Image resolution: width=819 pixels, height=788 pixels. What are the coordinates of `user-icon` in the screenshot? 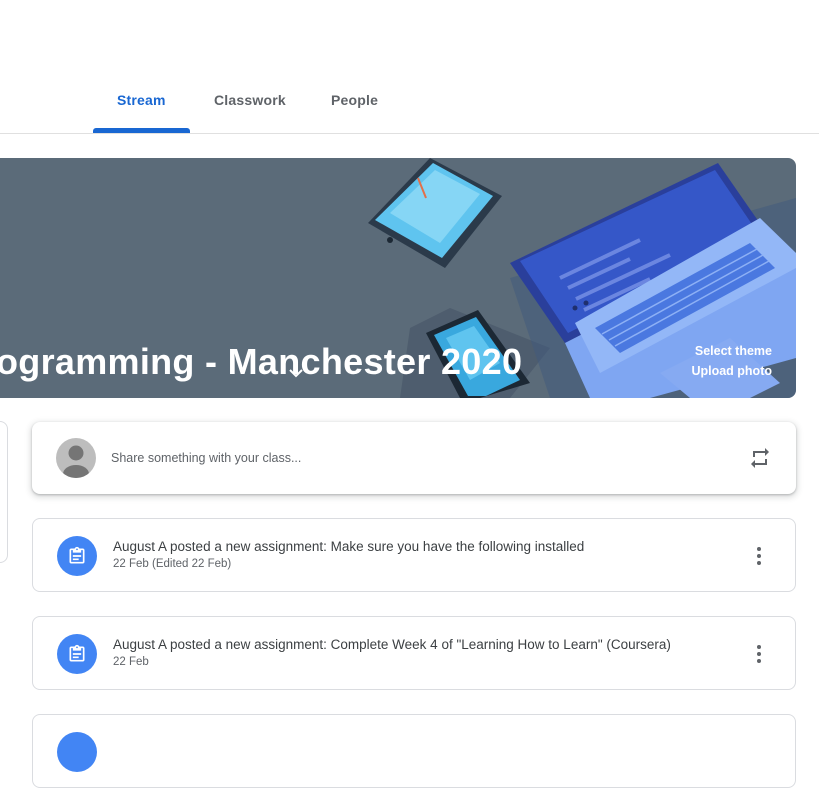 It's located at (76, 461).